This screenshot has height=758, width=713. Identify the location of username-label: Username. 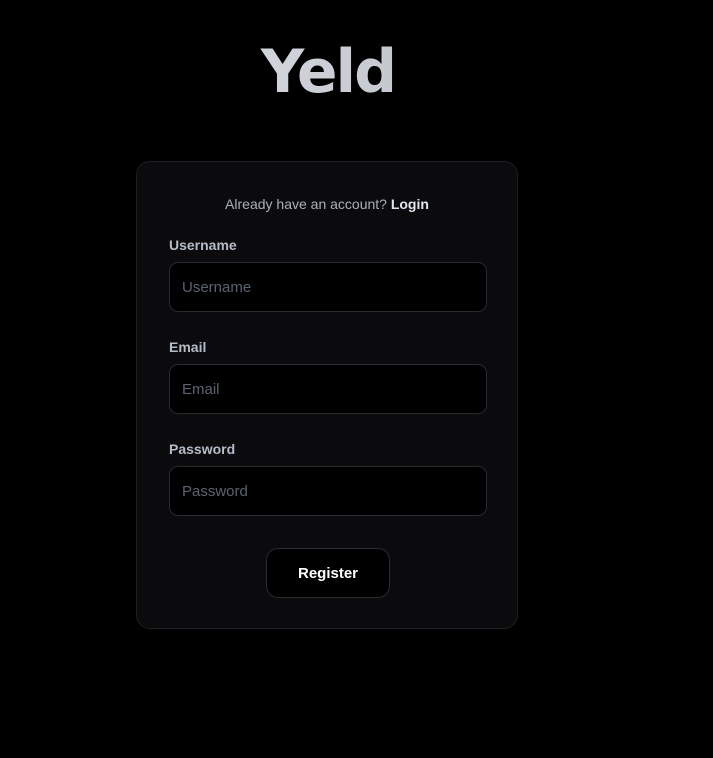
(203, 245).